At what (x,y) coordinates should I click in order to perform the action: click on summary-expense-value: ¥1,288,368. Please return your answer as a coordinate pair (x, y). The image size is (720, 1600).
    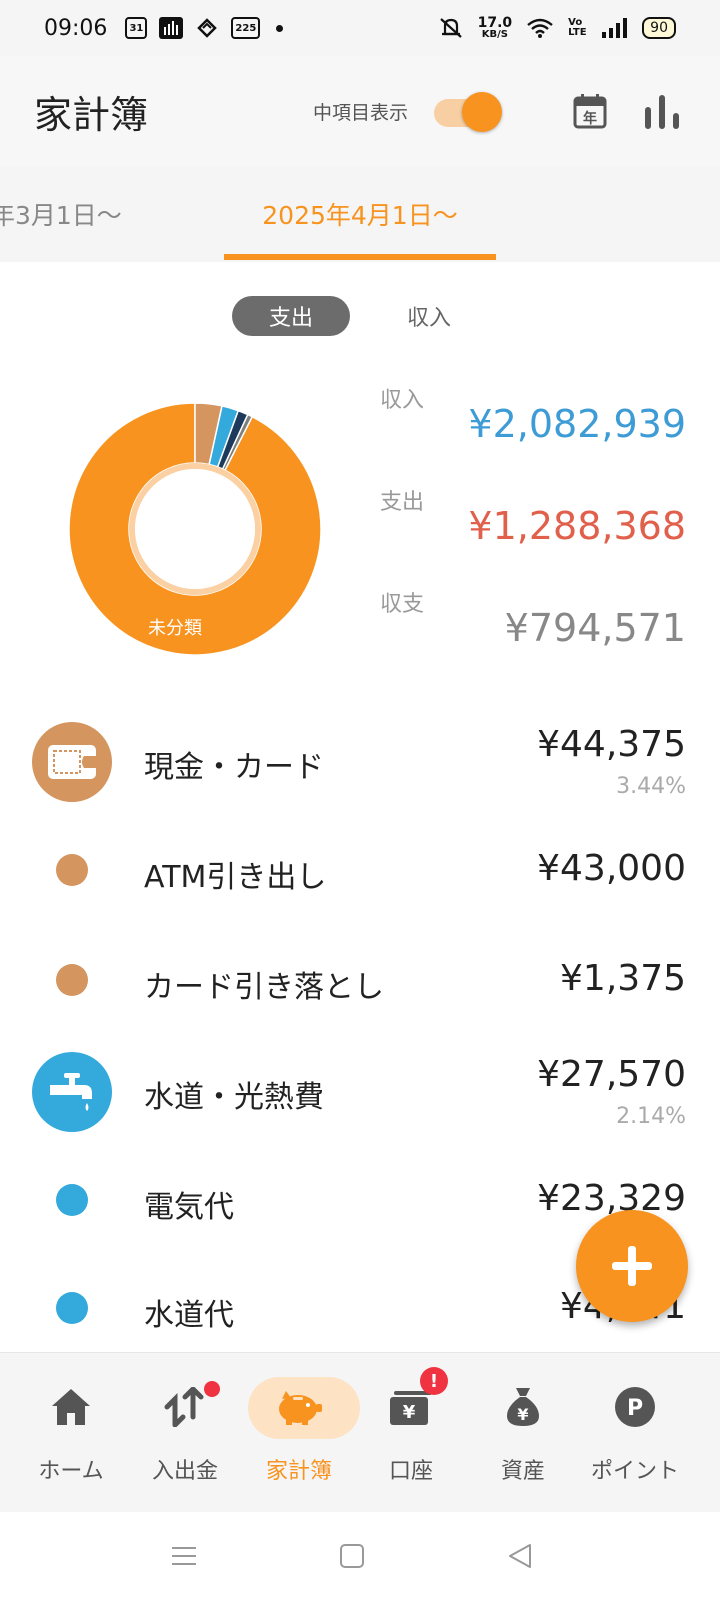
    Looking at the image, I should click on (577, 526).